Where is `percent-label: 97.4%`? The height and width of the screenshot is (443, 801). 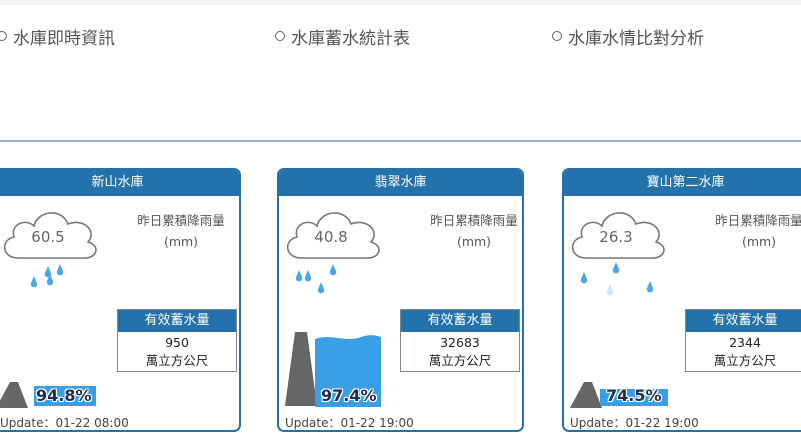
percent-label: 97.4% is located at coordinates (349, 395).